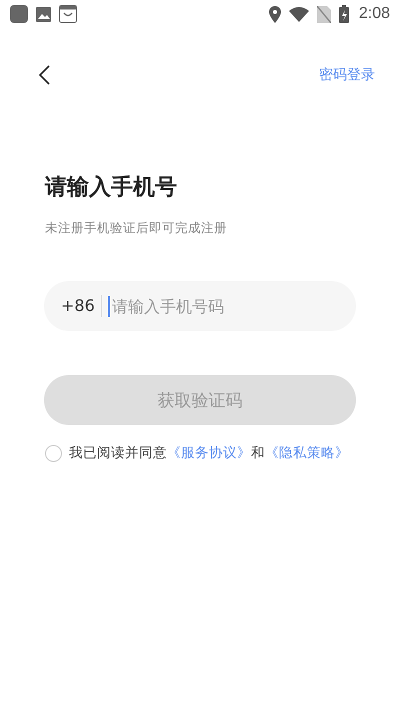 The height and width of the screenshot is (711, 400). What do you see at coordinates (111, 188) in the screenshot?
I see `page-title: 请输入手机号` at bounding box center [111, 188].